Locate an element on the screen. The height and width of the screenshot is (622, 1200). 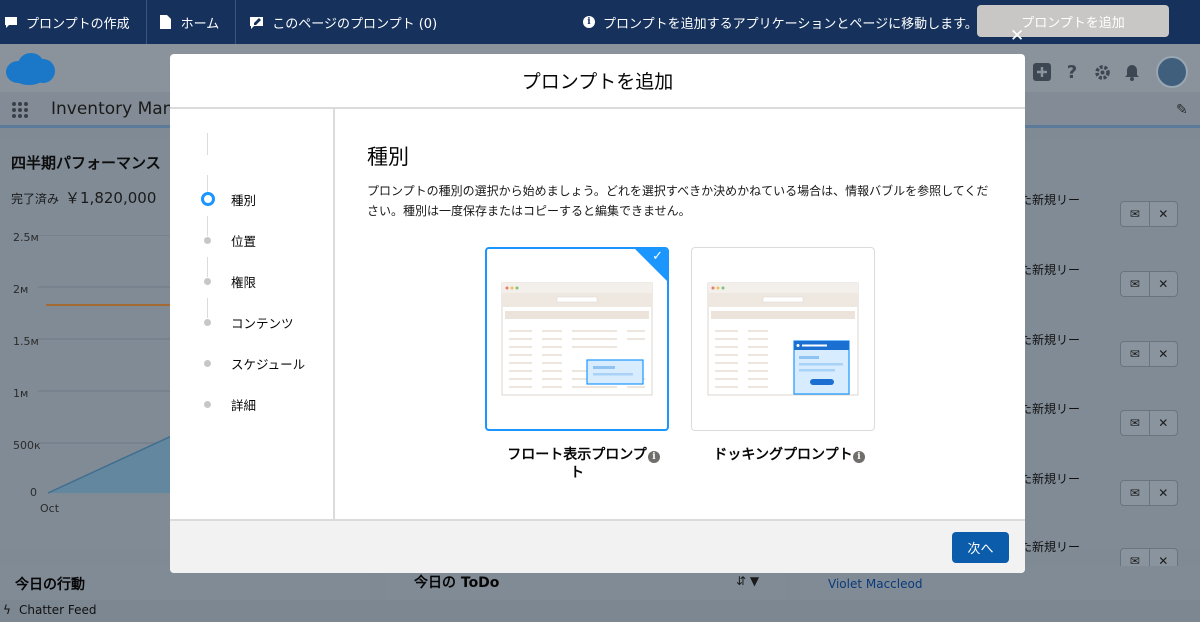
completed-label: 完了済み is located at coordinates (35, 199).